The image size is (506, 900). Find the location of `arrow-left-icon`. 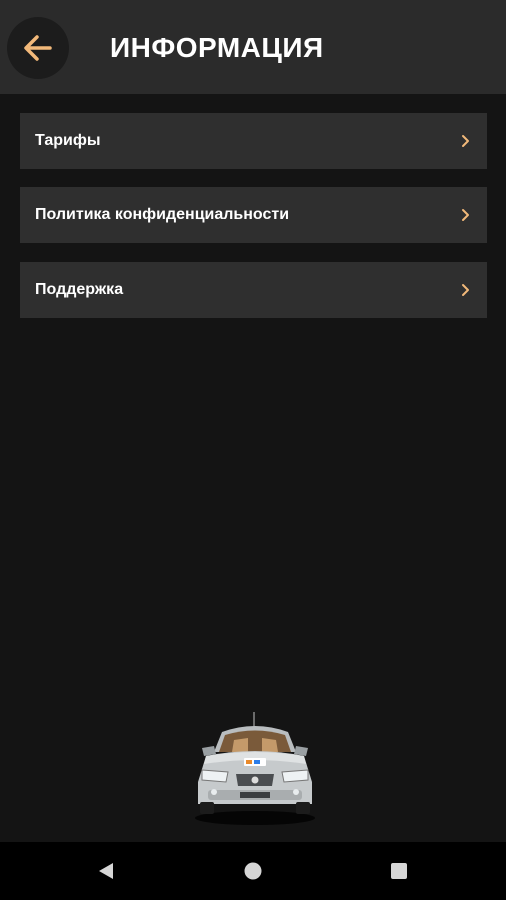

arrow-left-icon is located at coordinates (38, 48).